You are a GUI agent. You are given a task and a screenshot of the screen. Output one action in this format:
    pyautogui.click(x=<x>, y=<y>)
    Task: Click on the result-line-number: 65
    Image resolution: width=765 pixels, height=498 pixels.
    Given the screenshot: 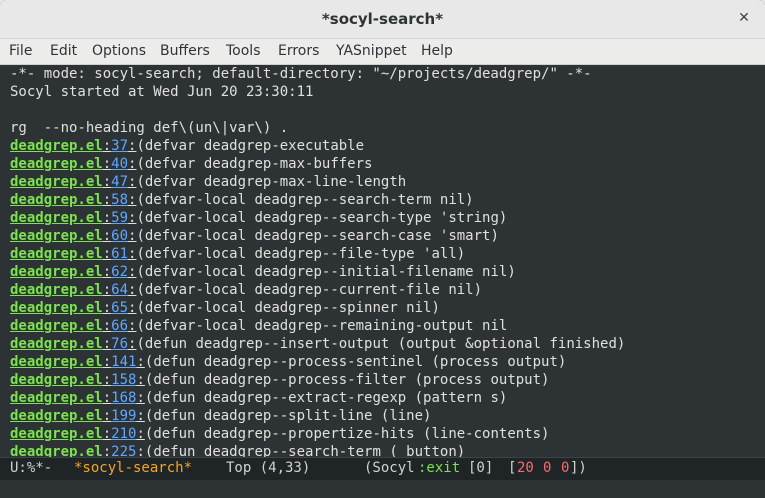 What is the action you would take?
    pyautogui.click(x=119, y=308)
    